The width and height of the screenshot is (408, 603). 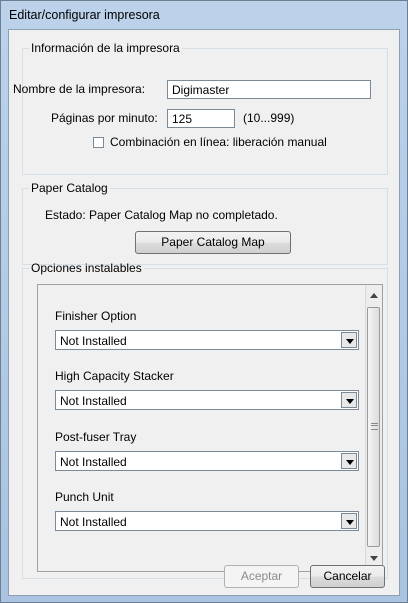 I want to click on window-title: Editar/configurar impresora, so click(x=84, y=15).